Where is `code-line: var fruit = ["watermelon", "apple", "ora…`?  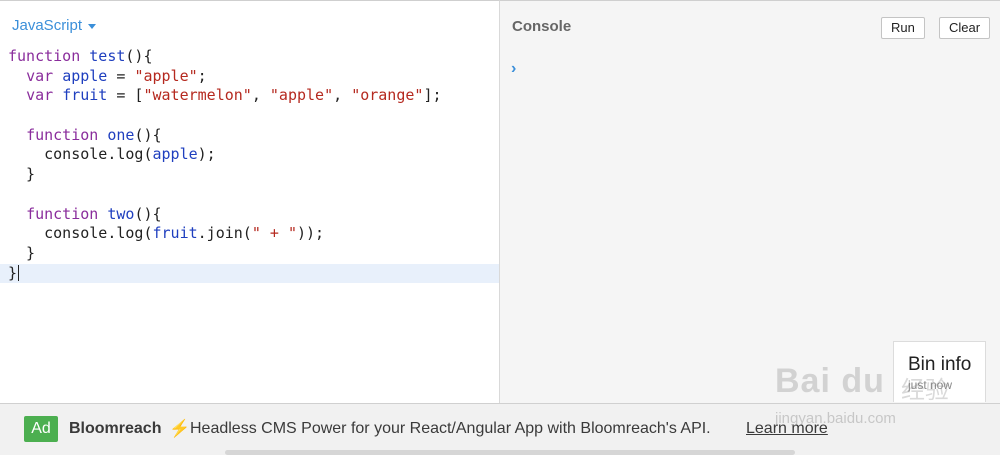
code-line: var fruit = ["watermelon", "apple", "ora… is located at coordinates (249, 96).